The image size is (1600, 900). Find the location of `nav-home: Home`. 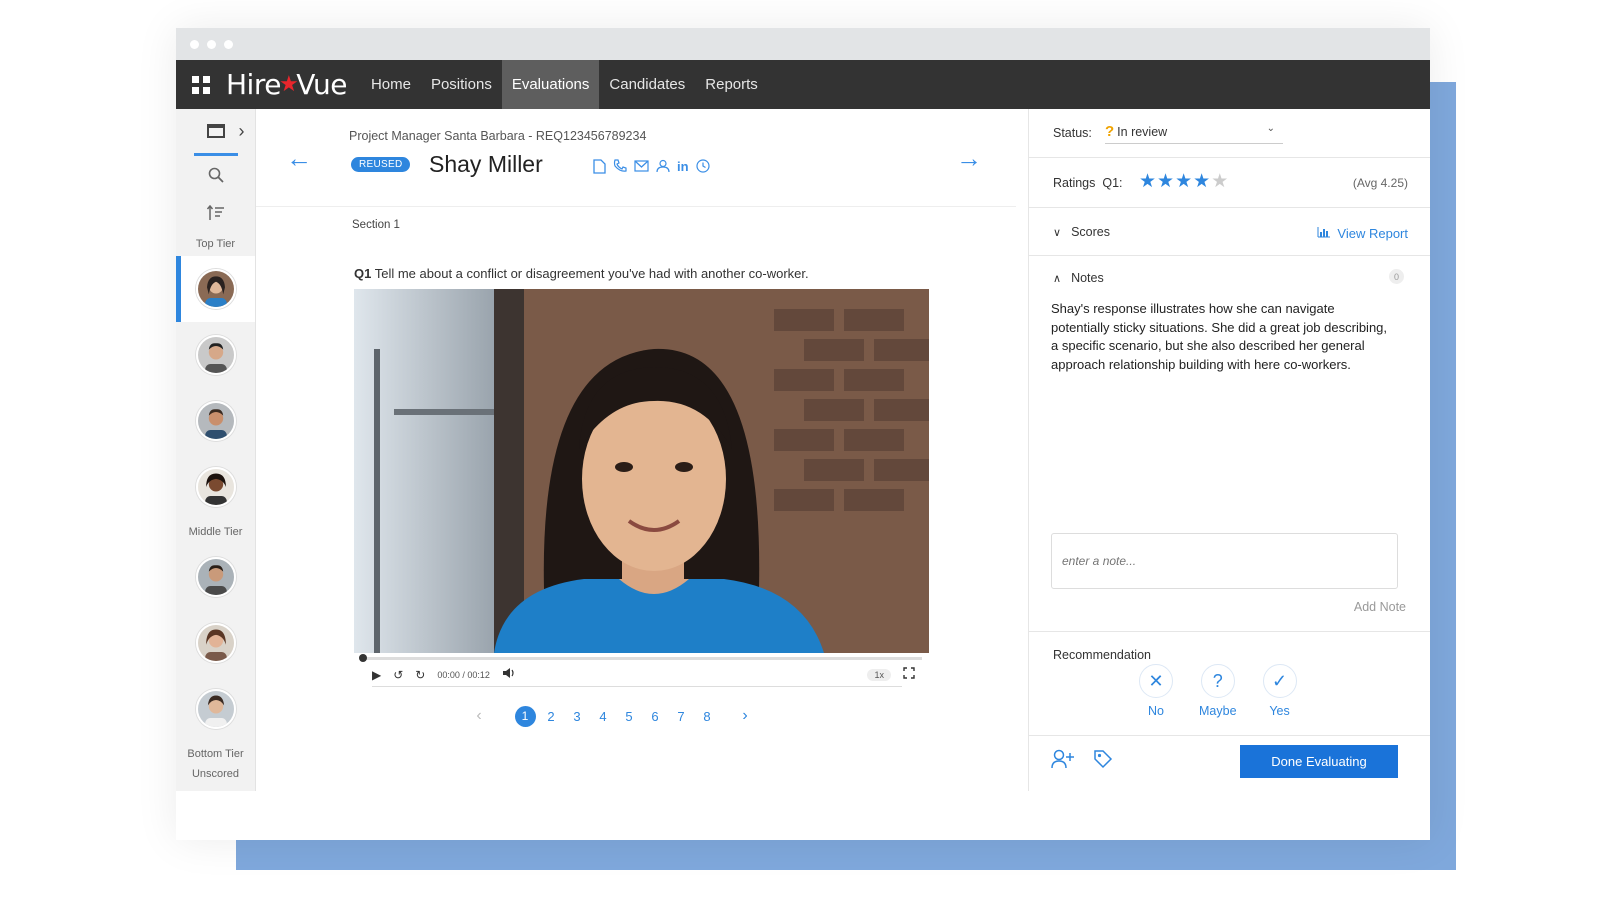

nav-home: Home is located at coordinates (391, 84).